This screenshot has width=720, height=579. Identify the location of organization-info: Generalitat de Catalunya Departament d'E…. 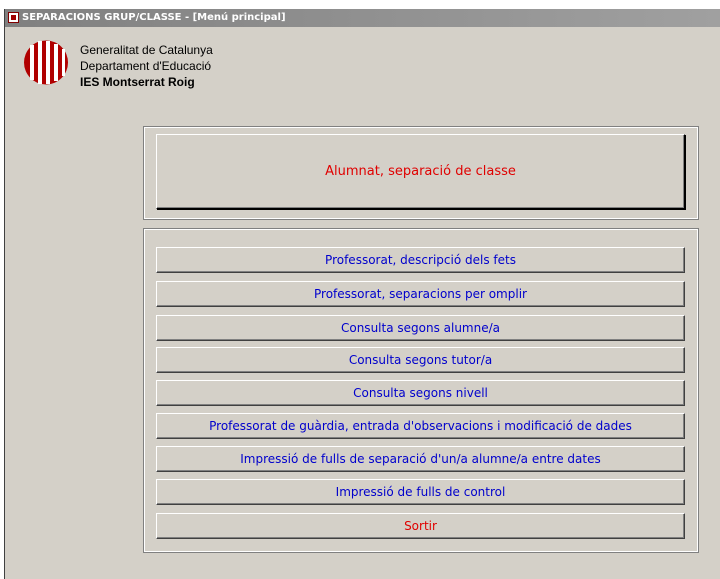
(146, 66).